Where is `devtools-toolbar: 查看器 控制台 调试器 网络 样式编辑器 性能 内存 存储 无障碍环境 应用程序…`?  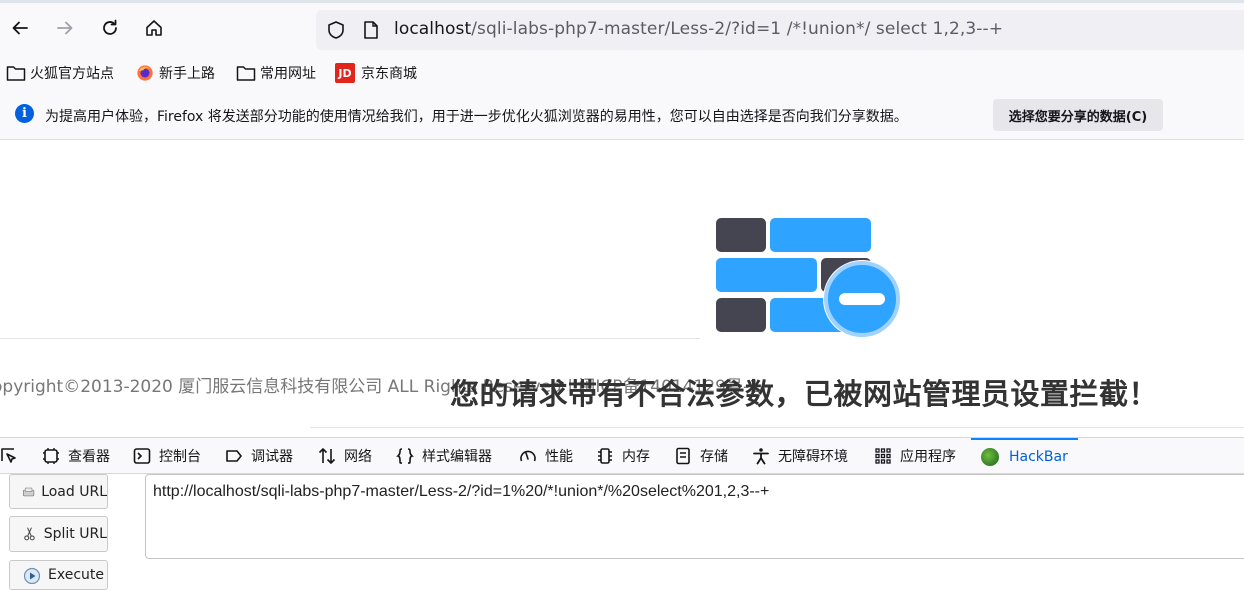
devtools-toolbar: 查看器 控制台 调试器 网络 样式编辑器 性能 内存 存储 无障碍环境 应用程序… is located at coordinates (622, 455).